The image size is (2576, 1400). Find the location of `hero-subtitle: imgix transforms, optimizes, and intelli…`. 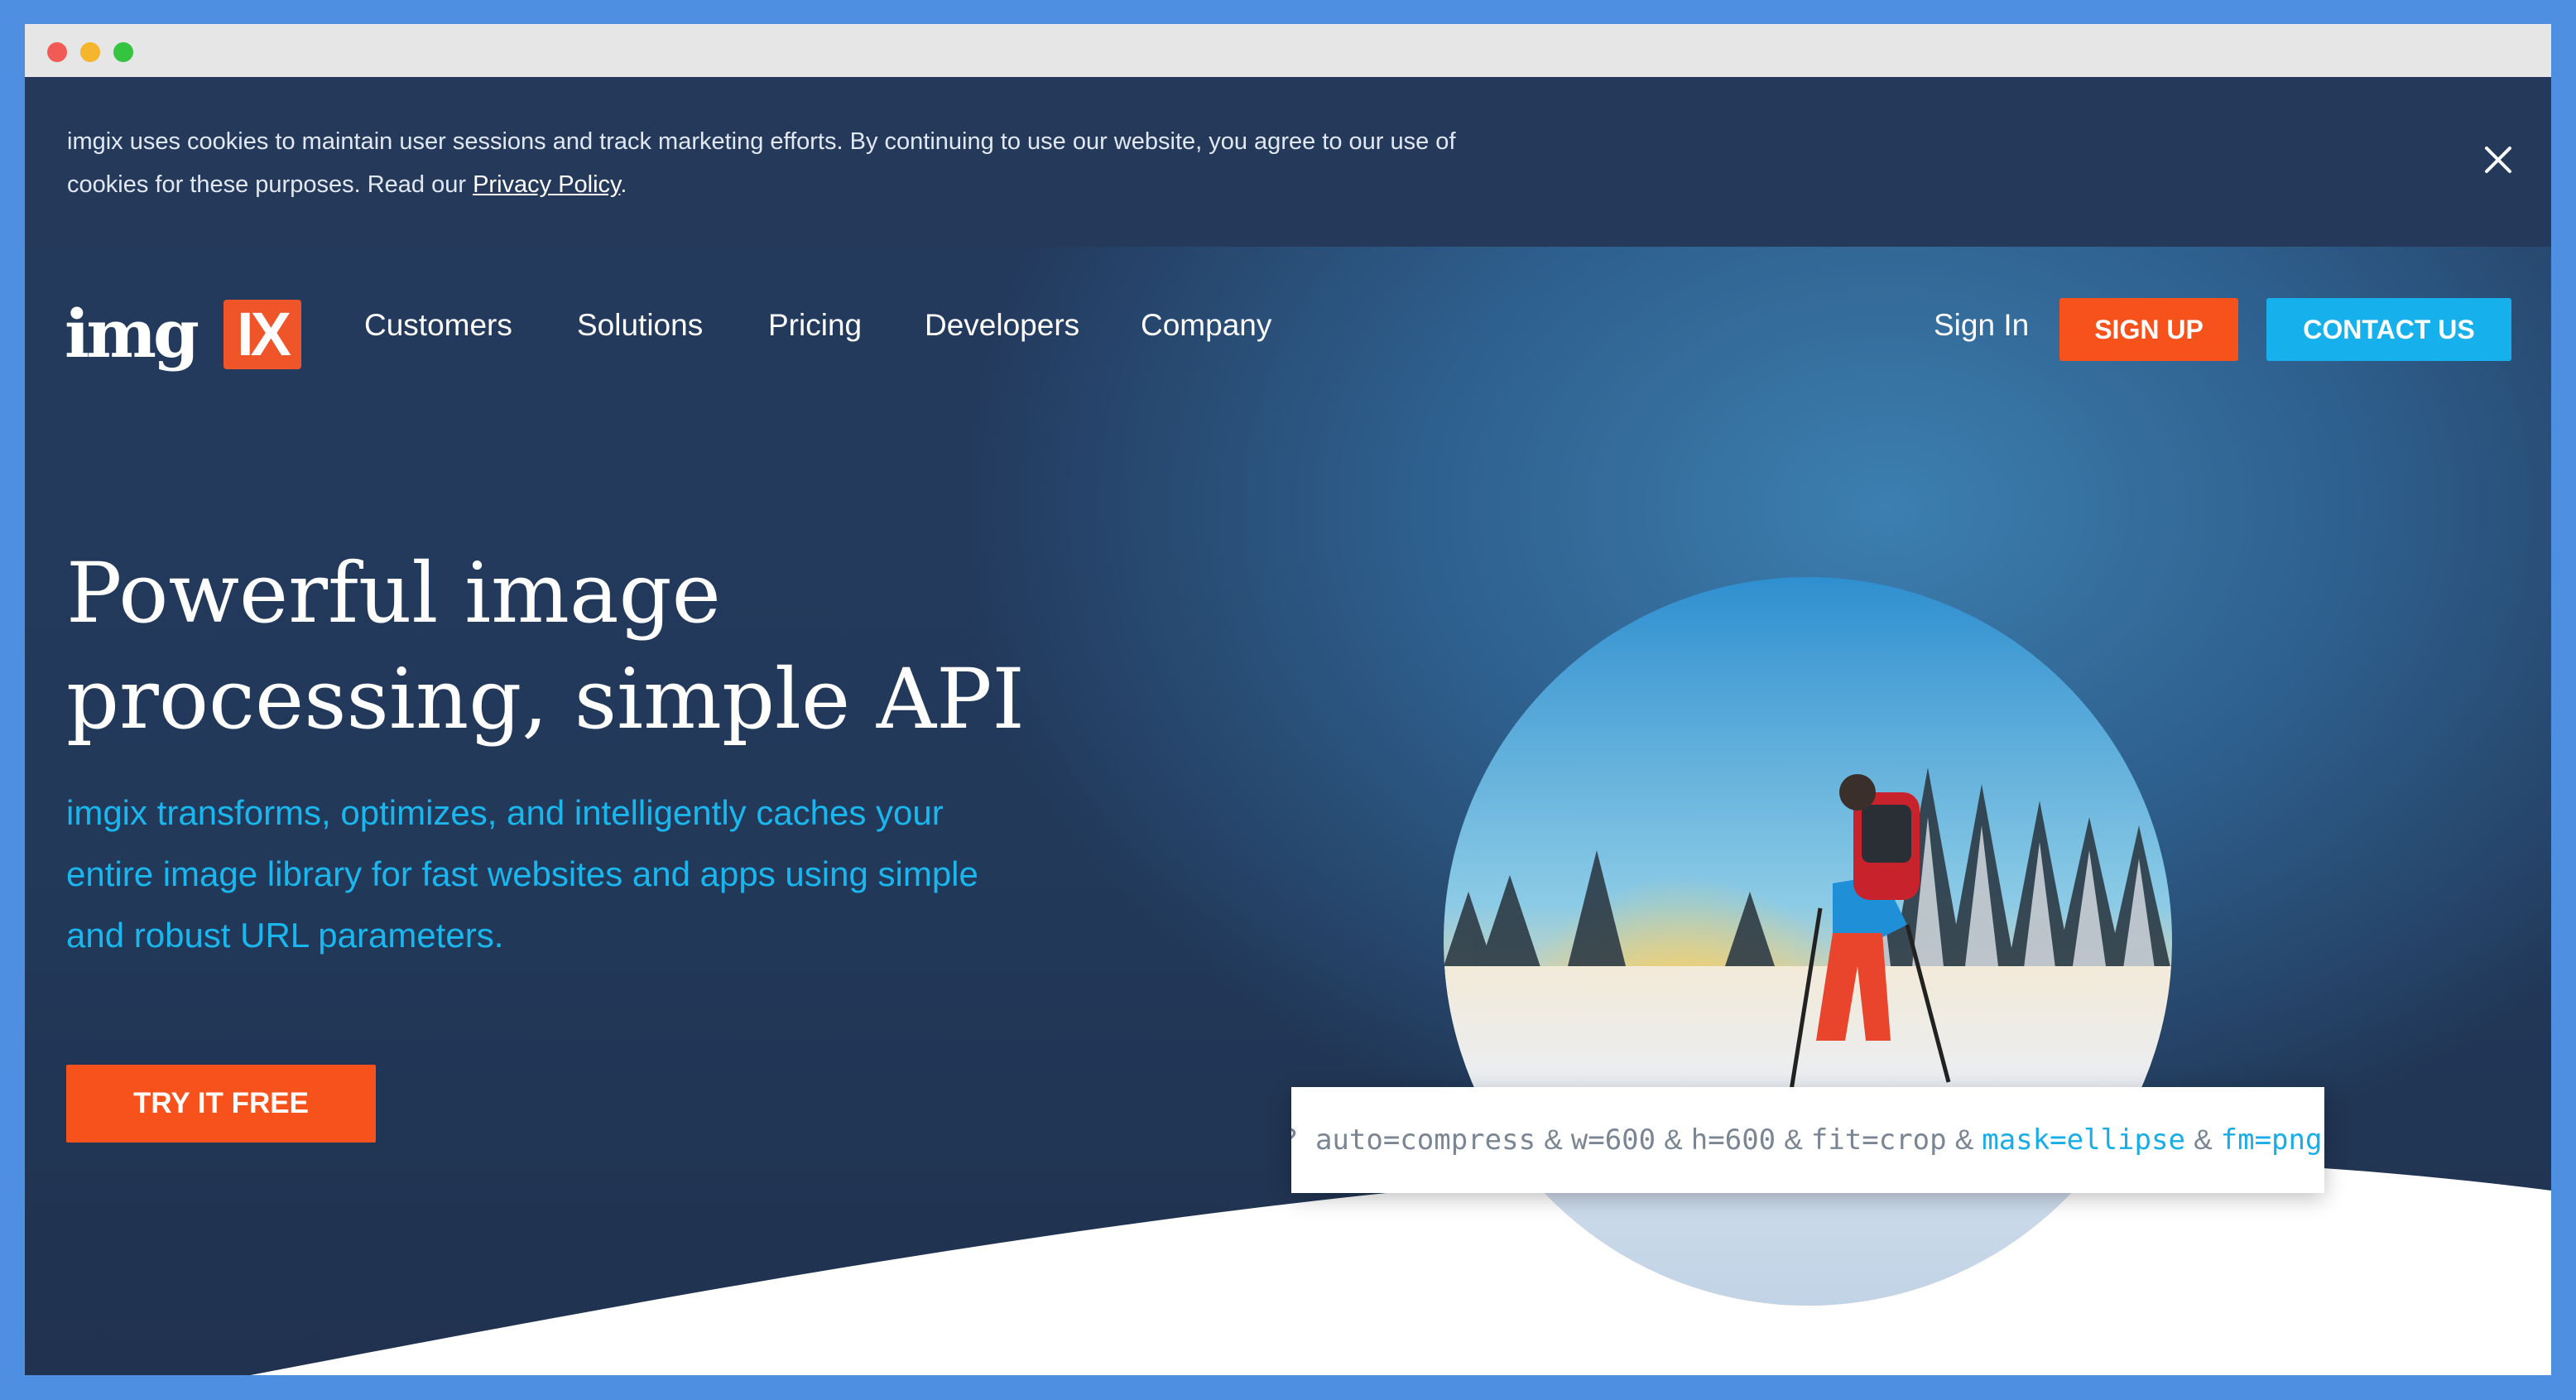

hero-subtitle: imgix transforms, optimizes, and intelli… is located at coordinates (522, 874).